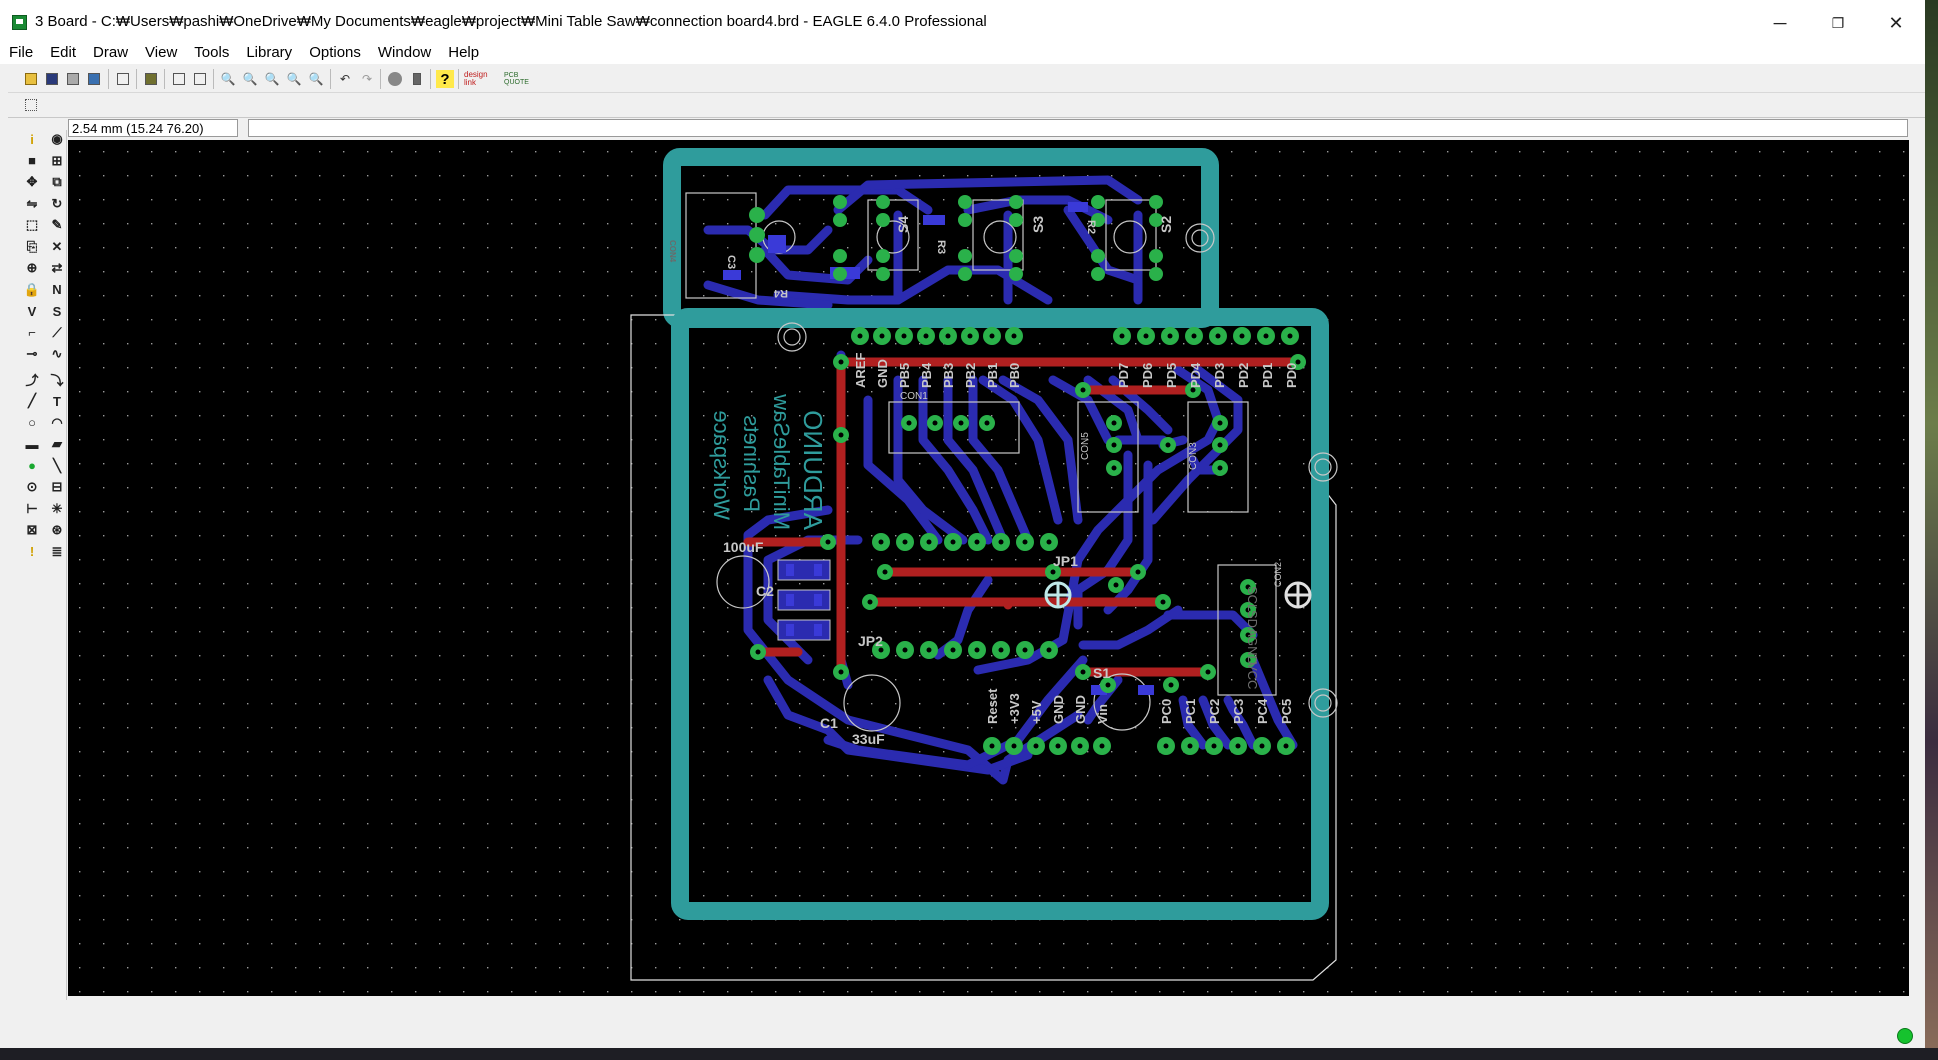 Image resolution: width=1938 pixels, height=1060 pixels. I want to click on smash-icon: S, so click(57, 311).